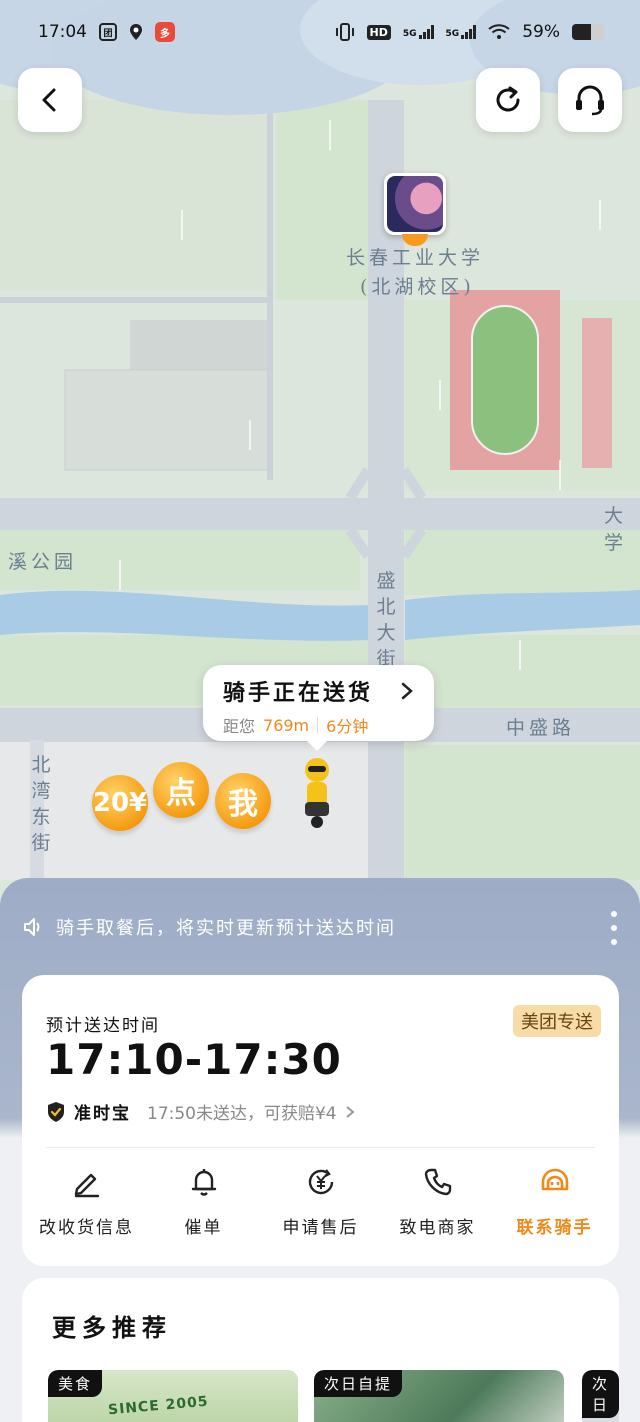 The height and width of the screenshot is (1422, 640). What do you see at coordinates (555, 1201) in the screenshot?
I see `contact-rider-button: 联系骑手` at bounding box center [555, 1201].